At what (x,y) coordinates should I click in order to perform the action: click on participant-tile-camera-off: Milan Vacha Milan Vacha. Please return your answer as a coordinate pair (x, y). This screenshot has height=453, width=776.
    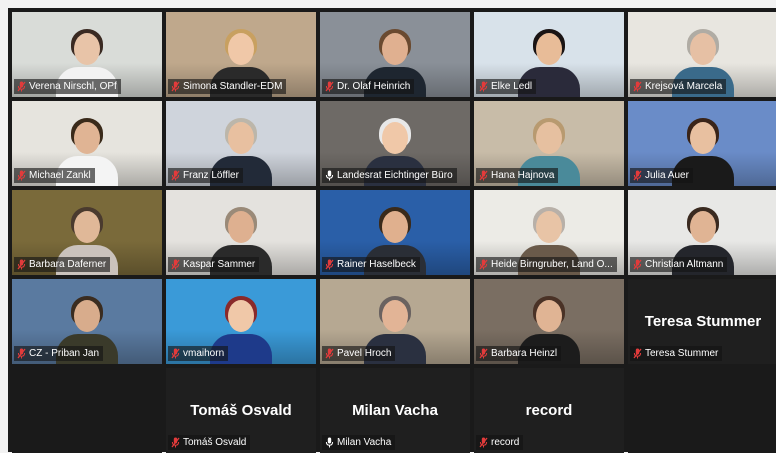
    Looking at the image, I should click on (395, 410).